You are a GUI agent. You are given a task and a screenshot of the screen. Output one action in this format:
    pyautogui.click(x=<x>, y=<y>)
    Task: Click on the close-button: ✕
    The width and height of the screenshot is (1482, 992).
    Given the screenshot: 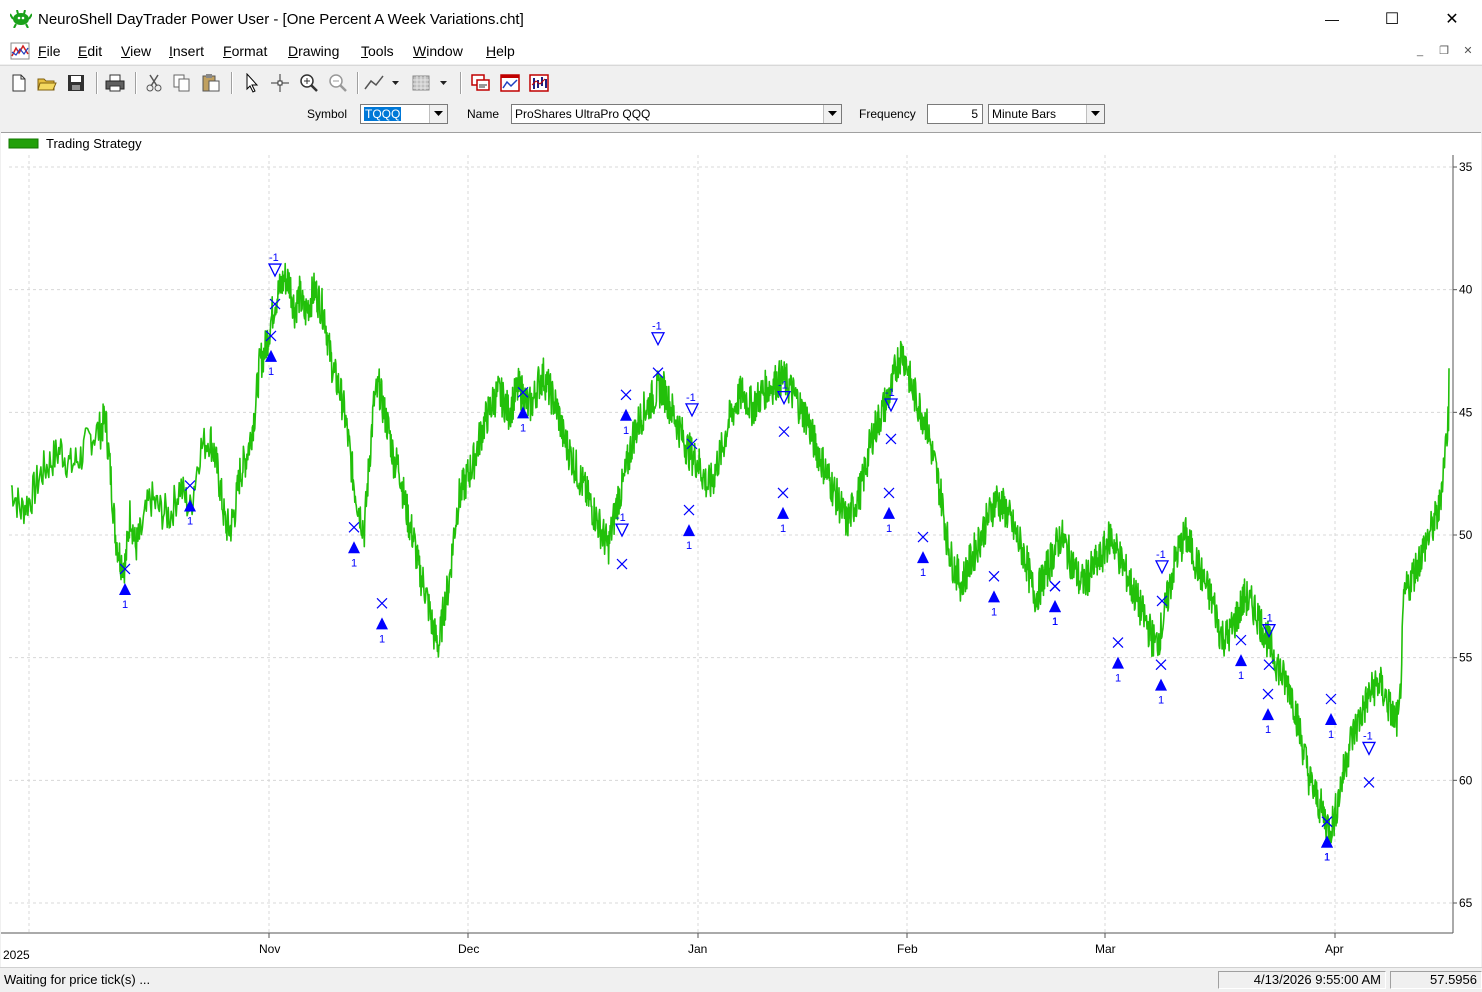 What is the action you would take?
    pyautogui.click(x=1452, y=19)
    